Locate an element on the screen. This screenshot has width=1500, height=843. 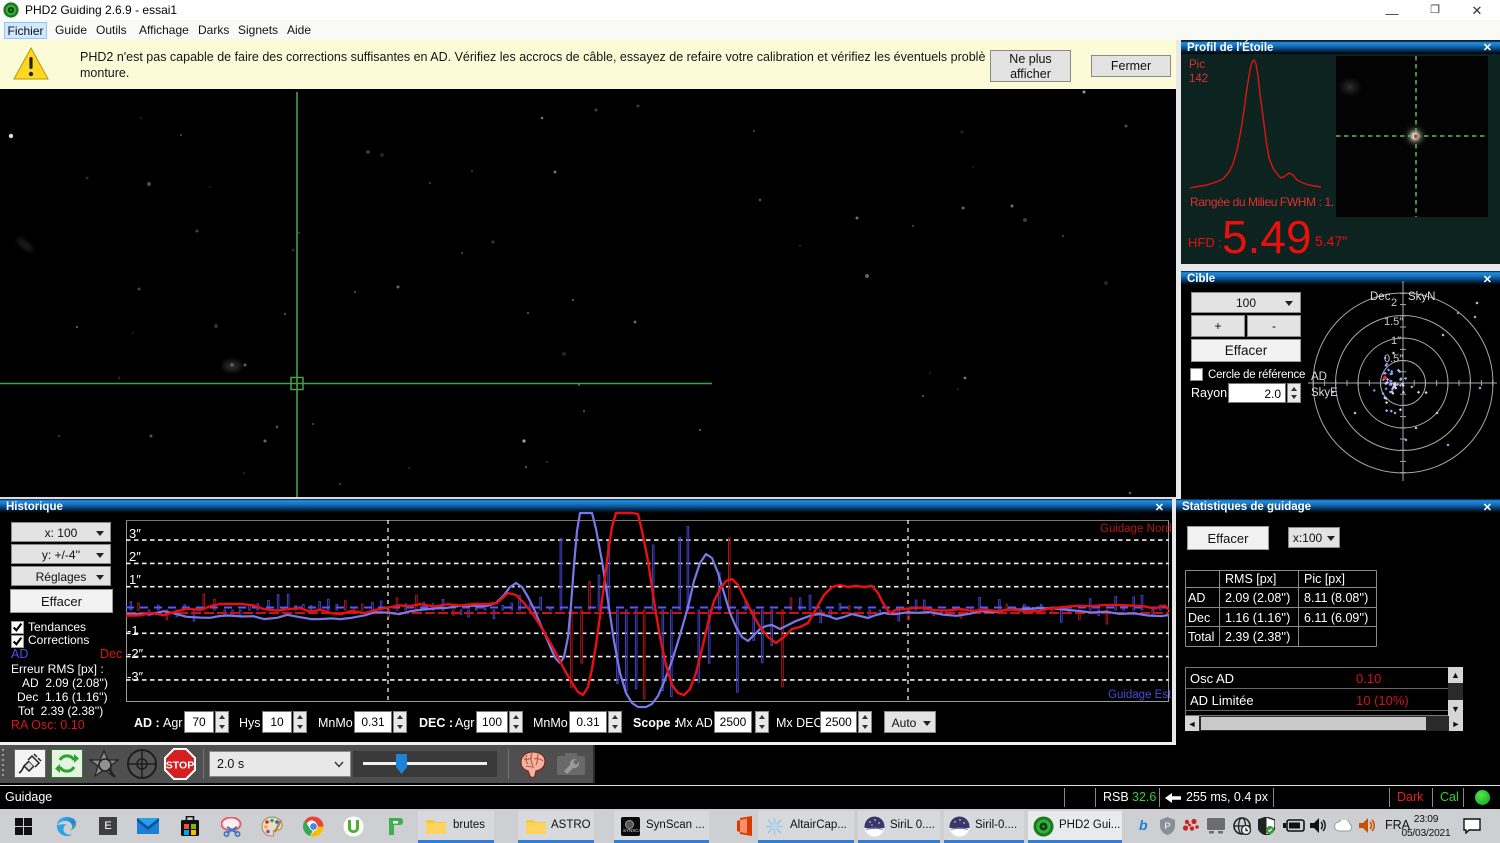
svg-text: P is located at coordinates (1167, 826).